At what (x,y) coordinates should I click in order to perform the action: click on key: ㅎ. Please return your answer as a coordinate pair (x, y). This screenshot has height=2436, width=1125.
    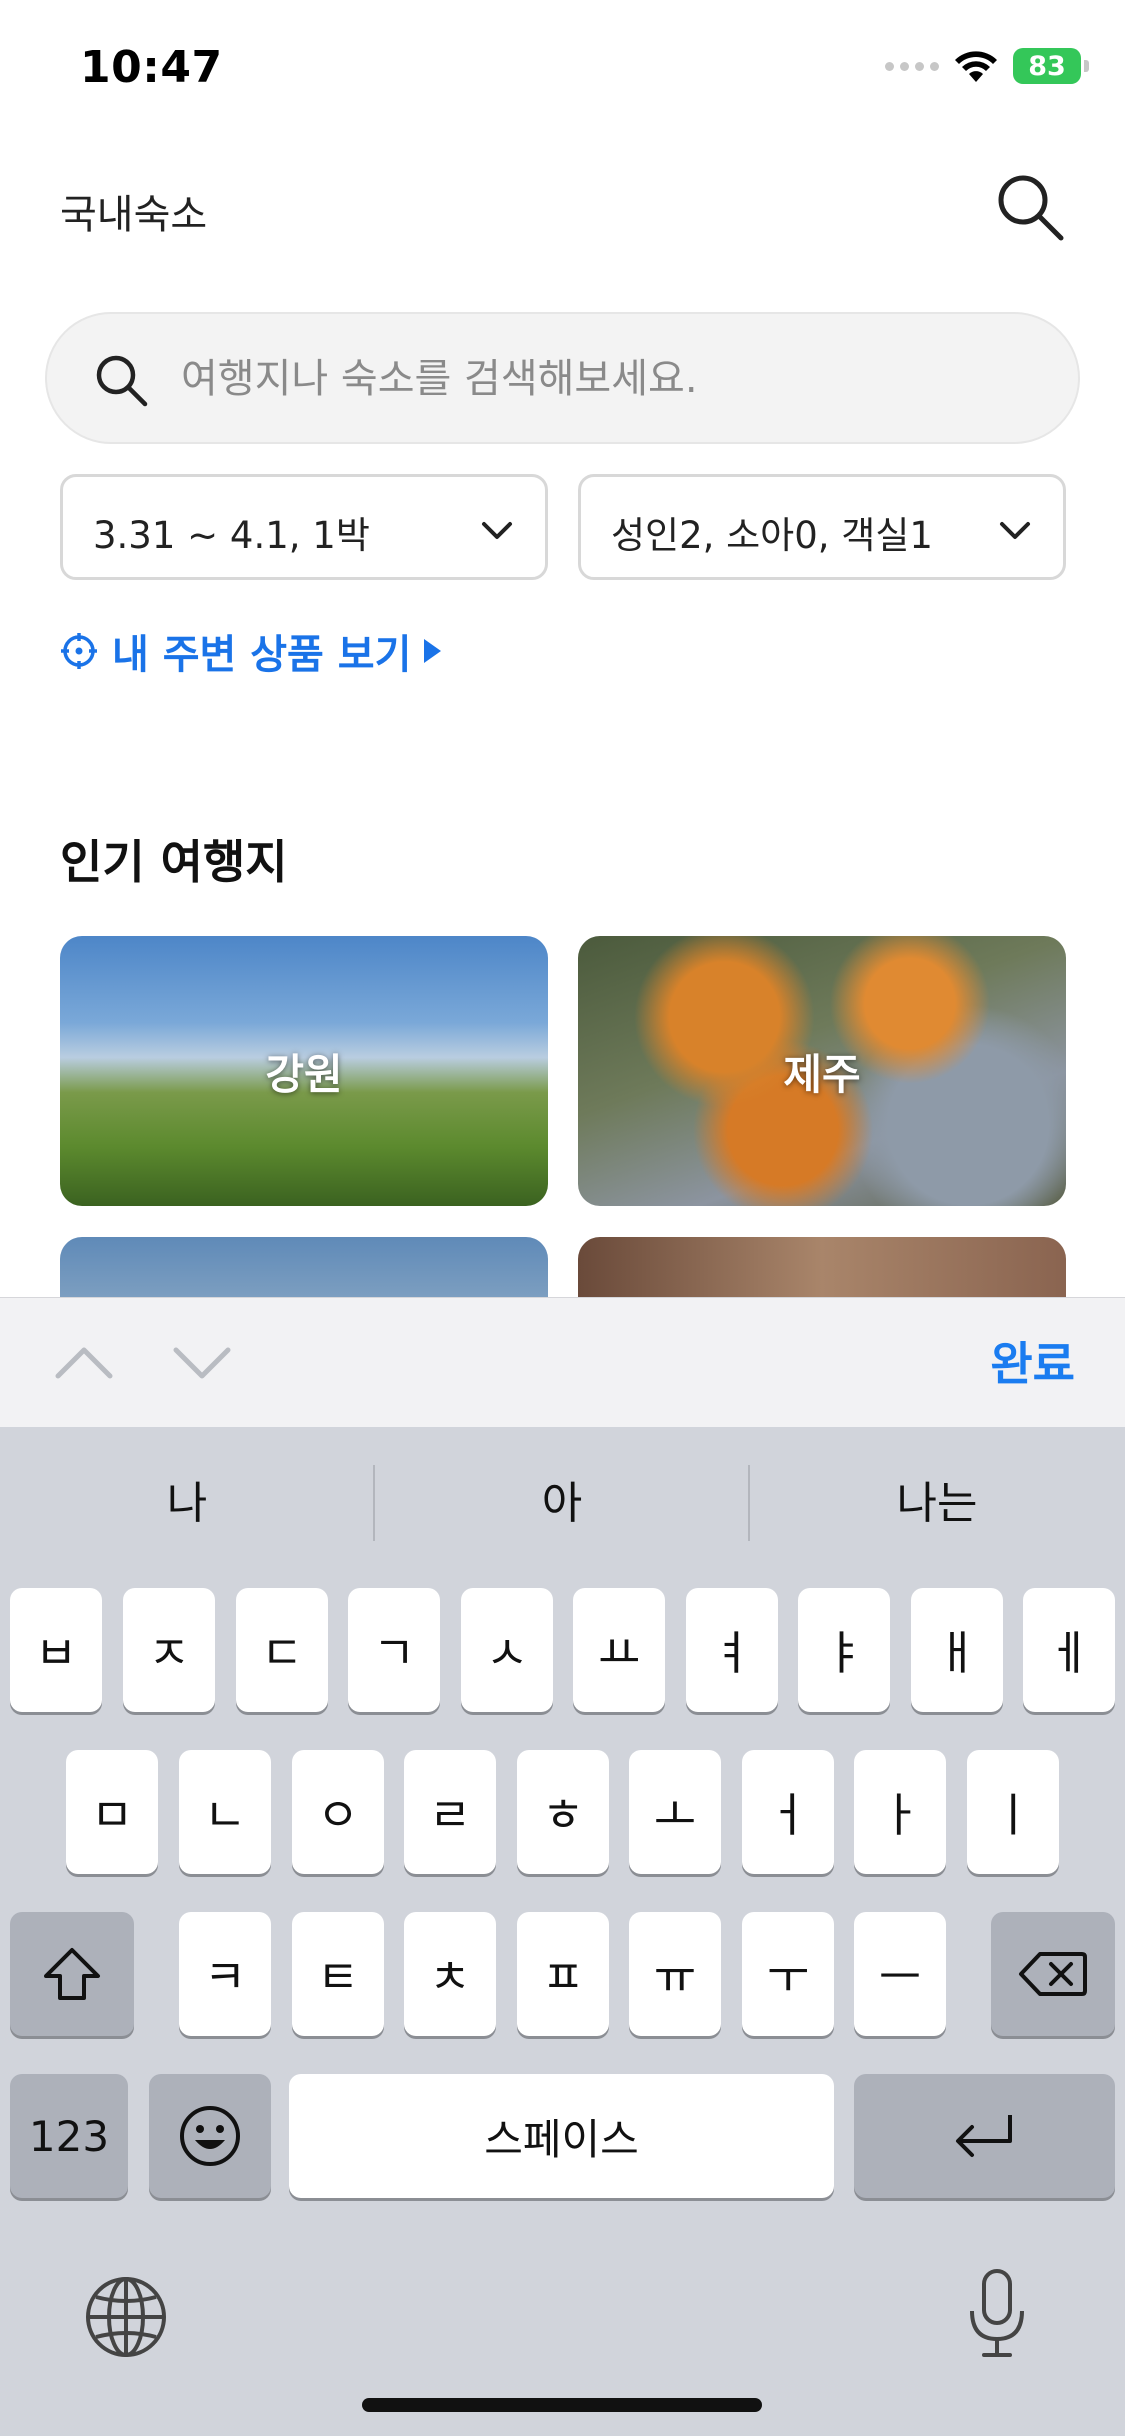
    Looking at the image, I should click on (563, 1812).